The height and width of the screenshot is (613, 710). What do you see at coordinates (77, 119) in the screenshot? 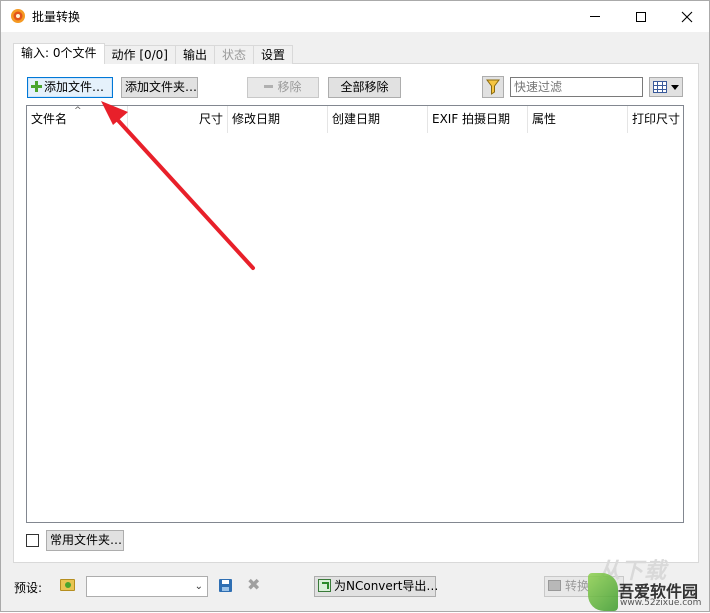
I see `column-header-filename: ^ 文件名` at bounding box center [77, 119].